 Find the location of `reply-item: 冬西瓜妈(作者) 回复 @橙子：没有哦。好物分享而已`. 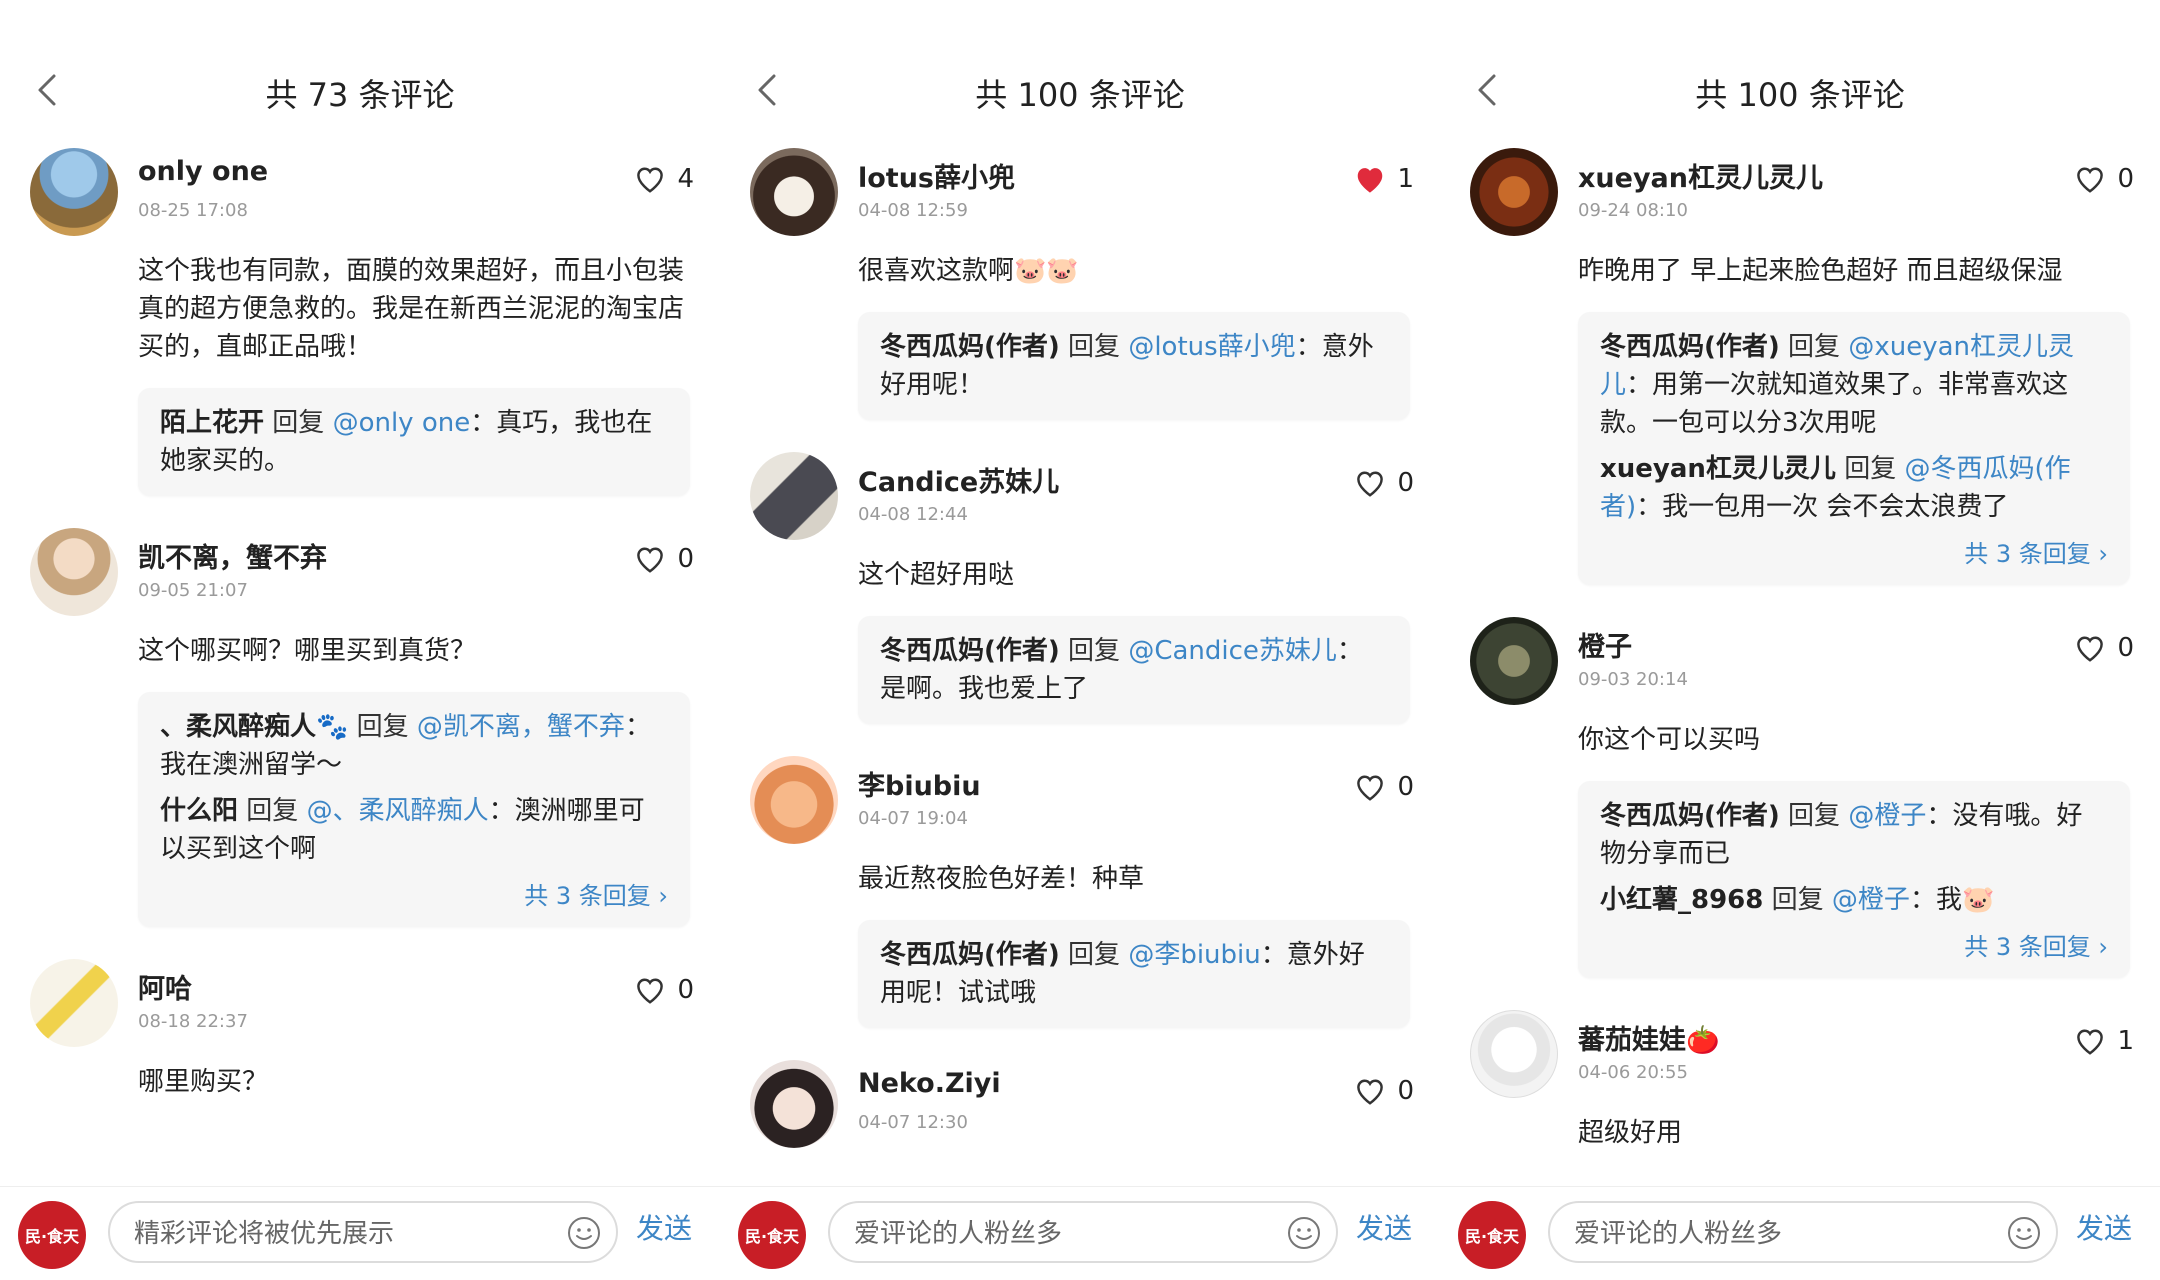

reply-item: 冬西瓜妈(作者) 回复 @橙子：没有哦。好物分享而已 is located at coordinates (1854, 835).